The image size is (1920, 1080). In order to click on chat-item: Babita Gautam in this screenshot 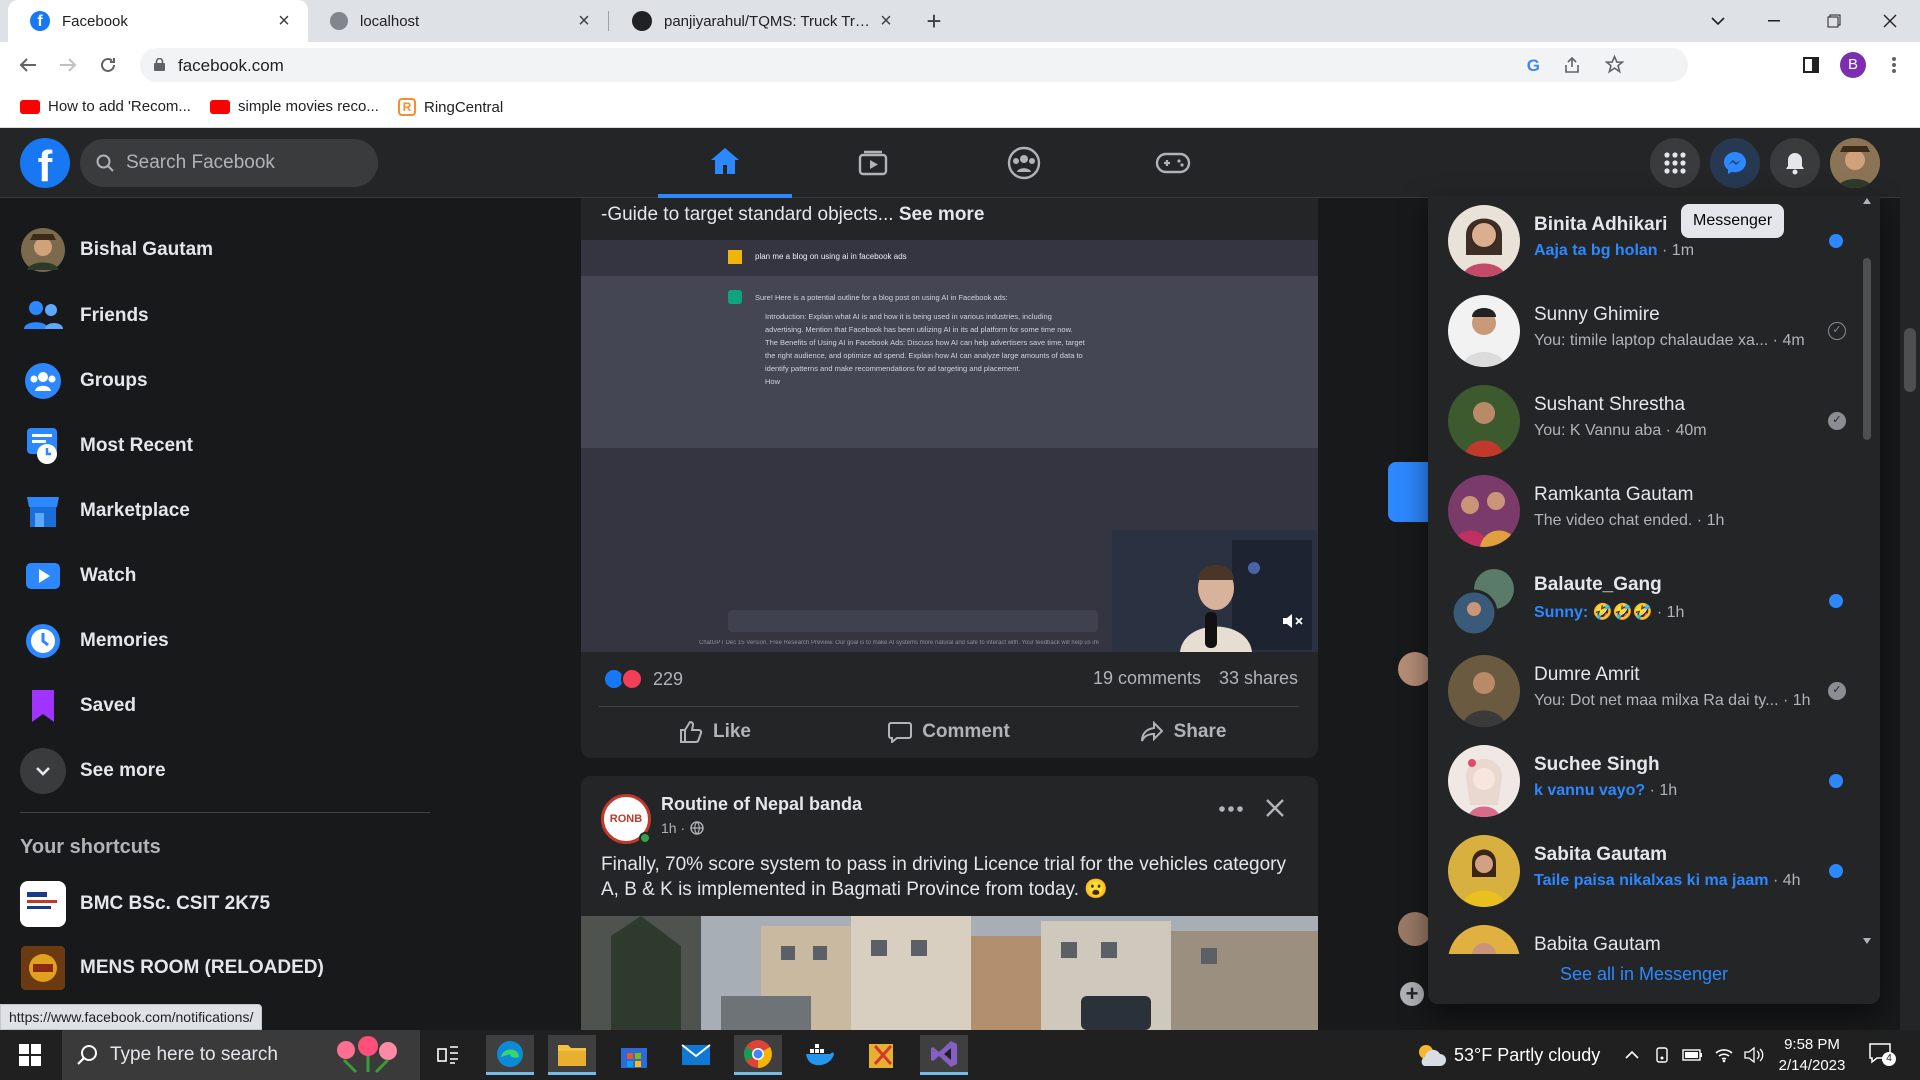, I will do `click(1653, 935)`.